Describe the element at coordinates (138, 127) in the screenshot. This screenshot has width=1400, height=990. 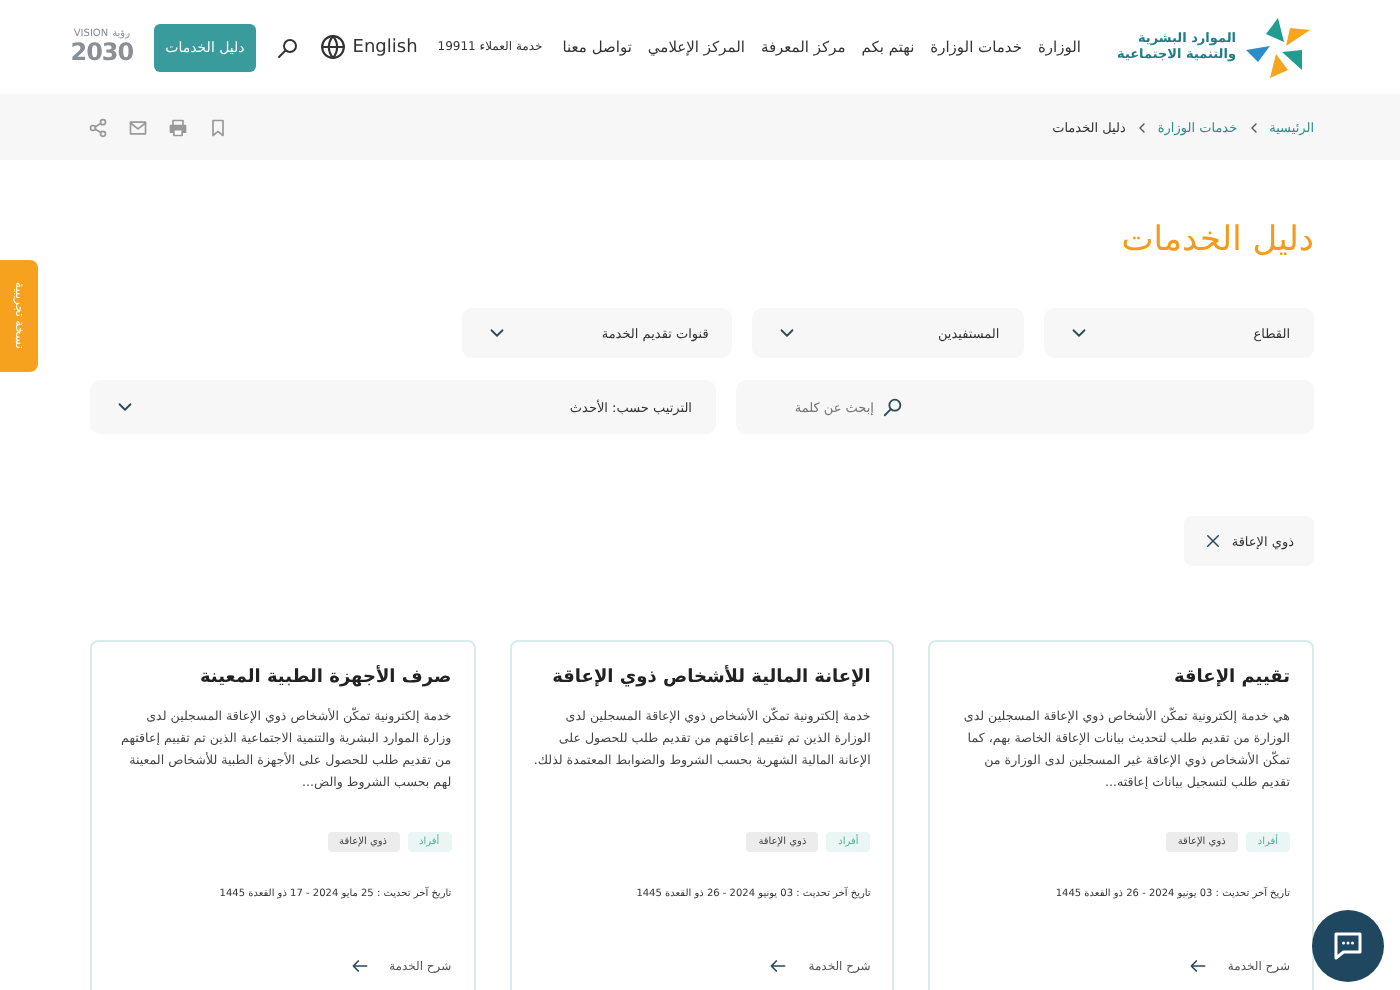
I see `mail-icon` at that location.